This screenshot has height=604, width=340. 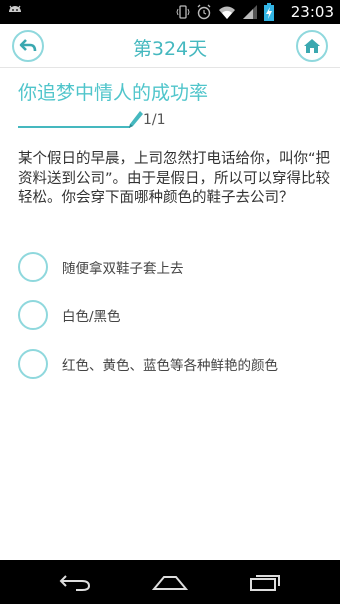 I want to click on progress-line, so click(x=74, y=127).